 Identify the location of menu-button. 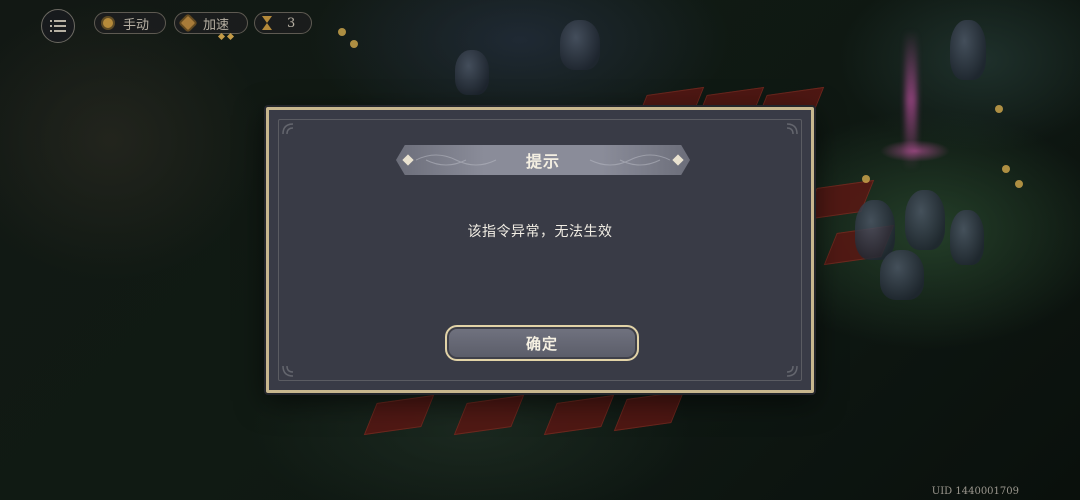
(58, 26).